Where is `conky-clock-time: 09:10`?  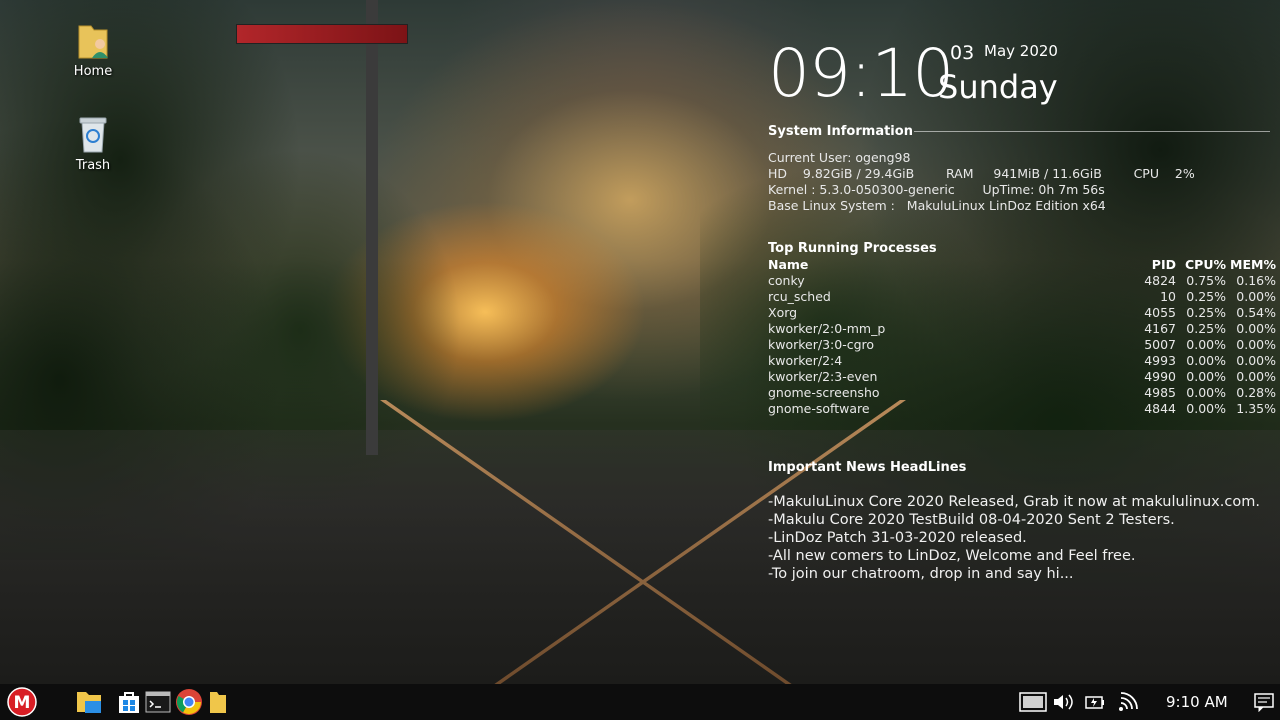
conky-clock-time: 09:10 is located at coordinates (861, 73).